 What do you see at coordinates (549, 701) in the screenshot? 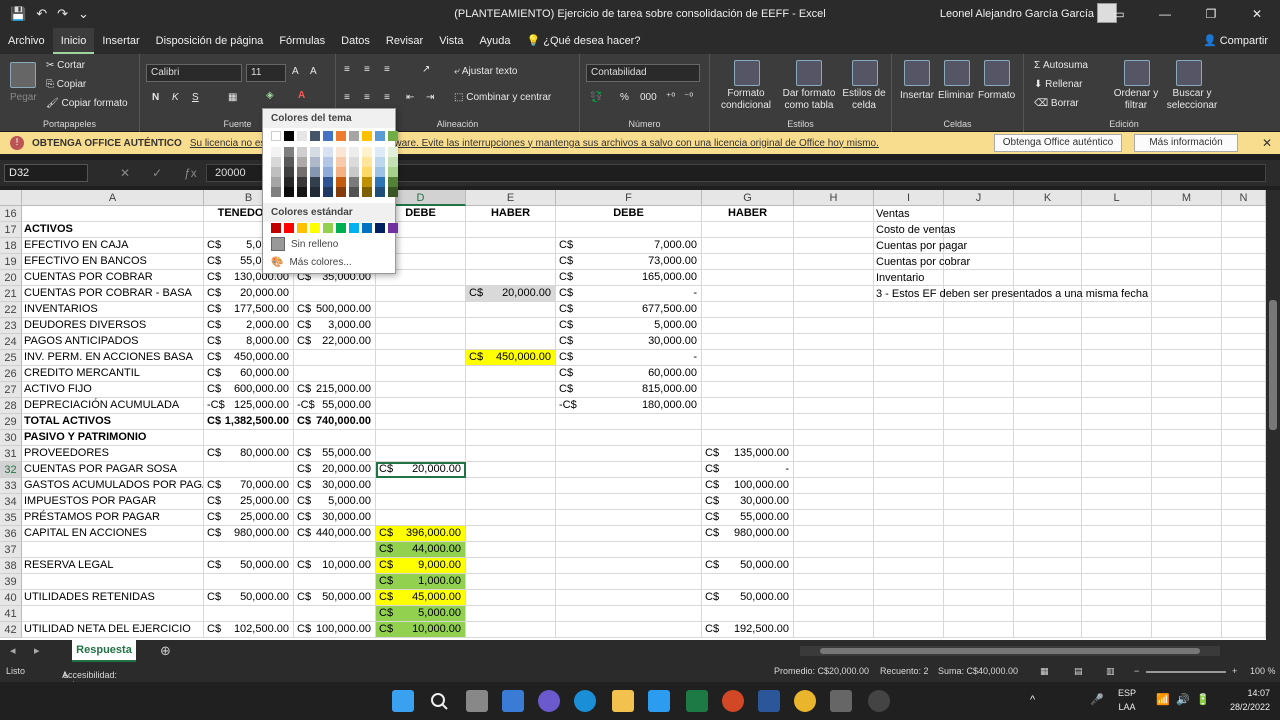
I see `chat-icon` at bounding box center [549, 701].